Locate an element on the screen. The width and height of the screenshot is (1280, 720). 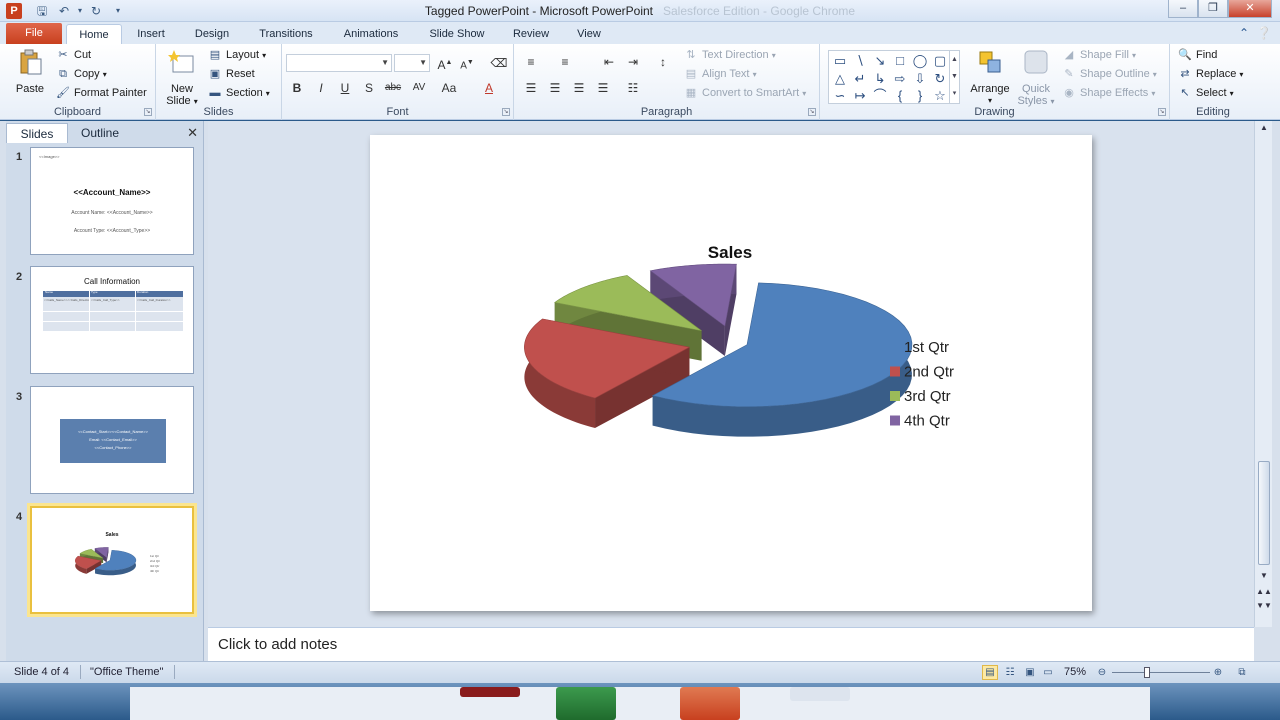
bold-button: B is located at coordinates (297, 88).